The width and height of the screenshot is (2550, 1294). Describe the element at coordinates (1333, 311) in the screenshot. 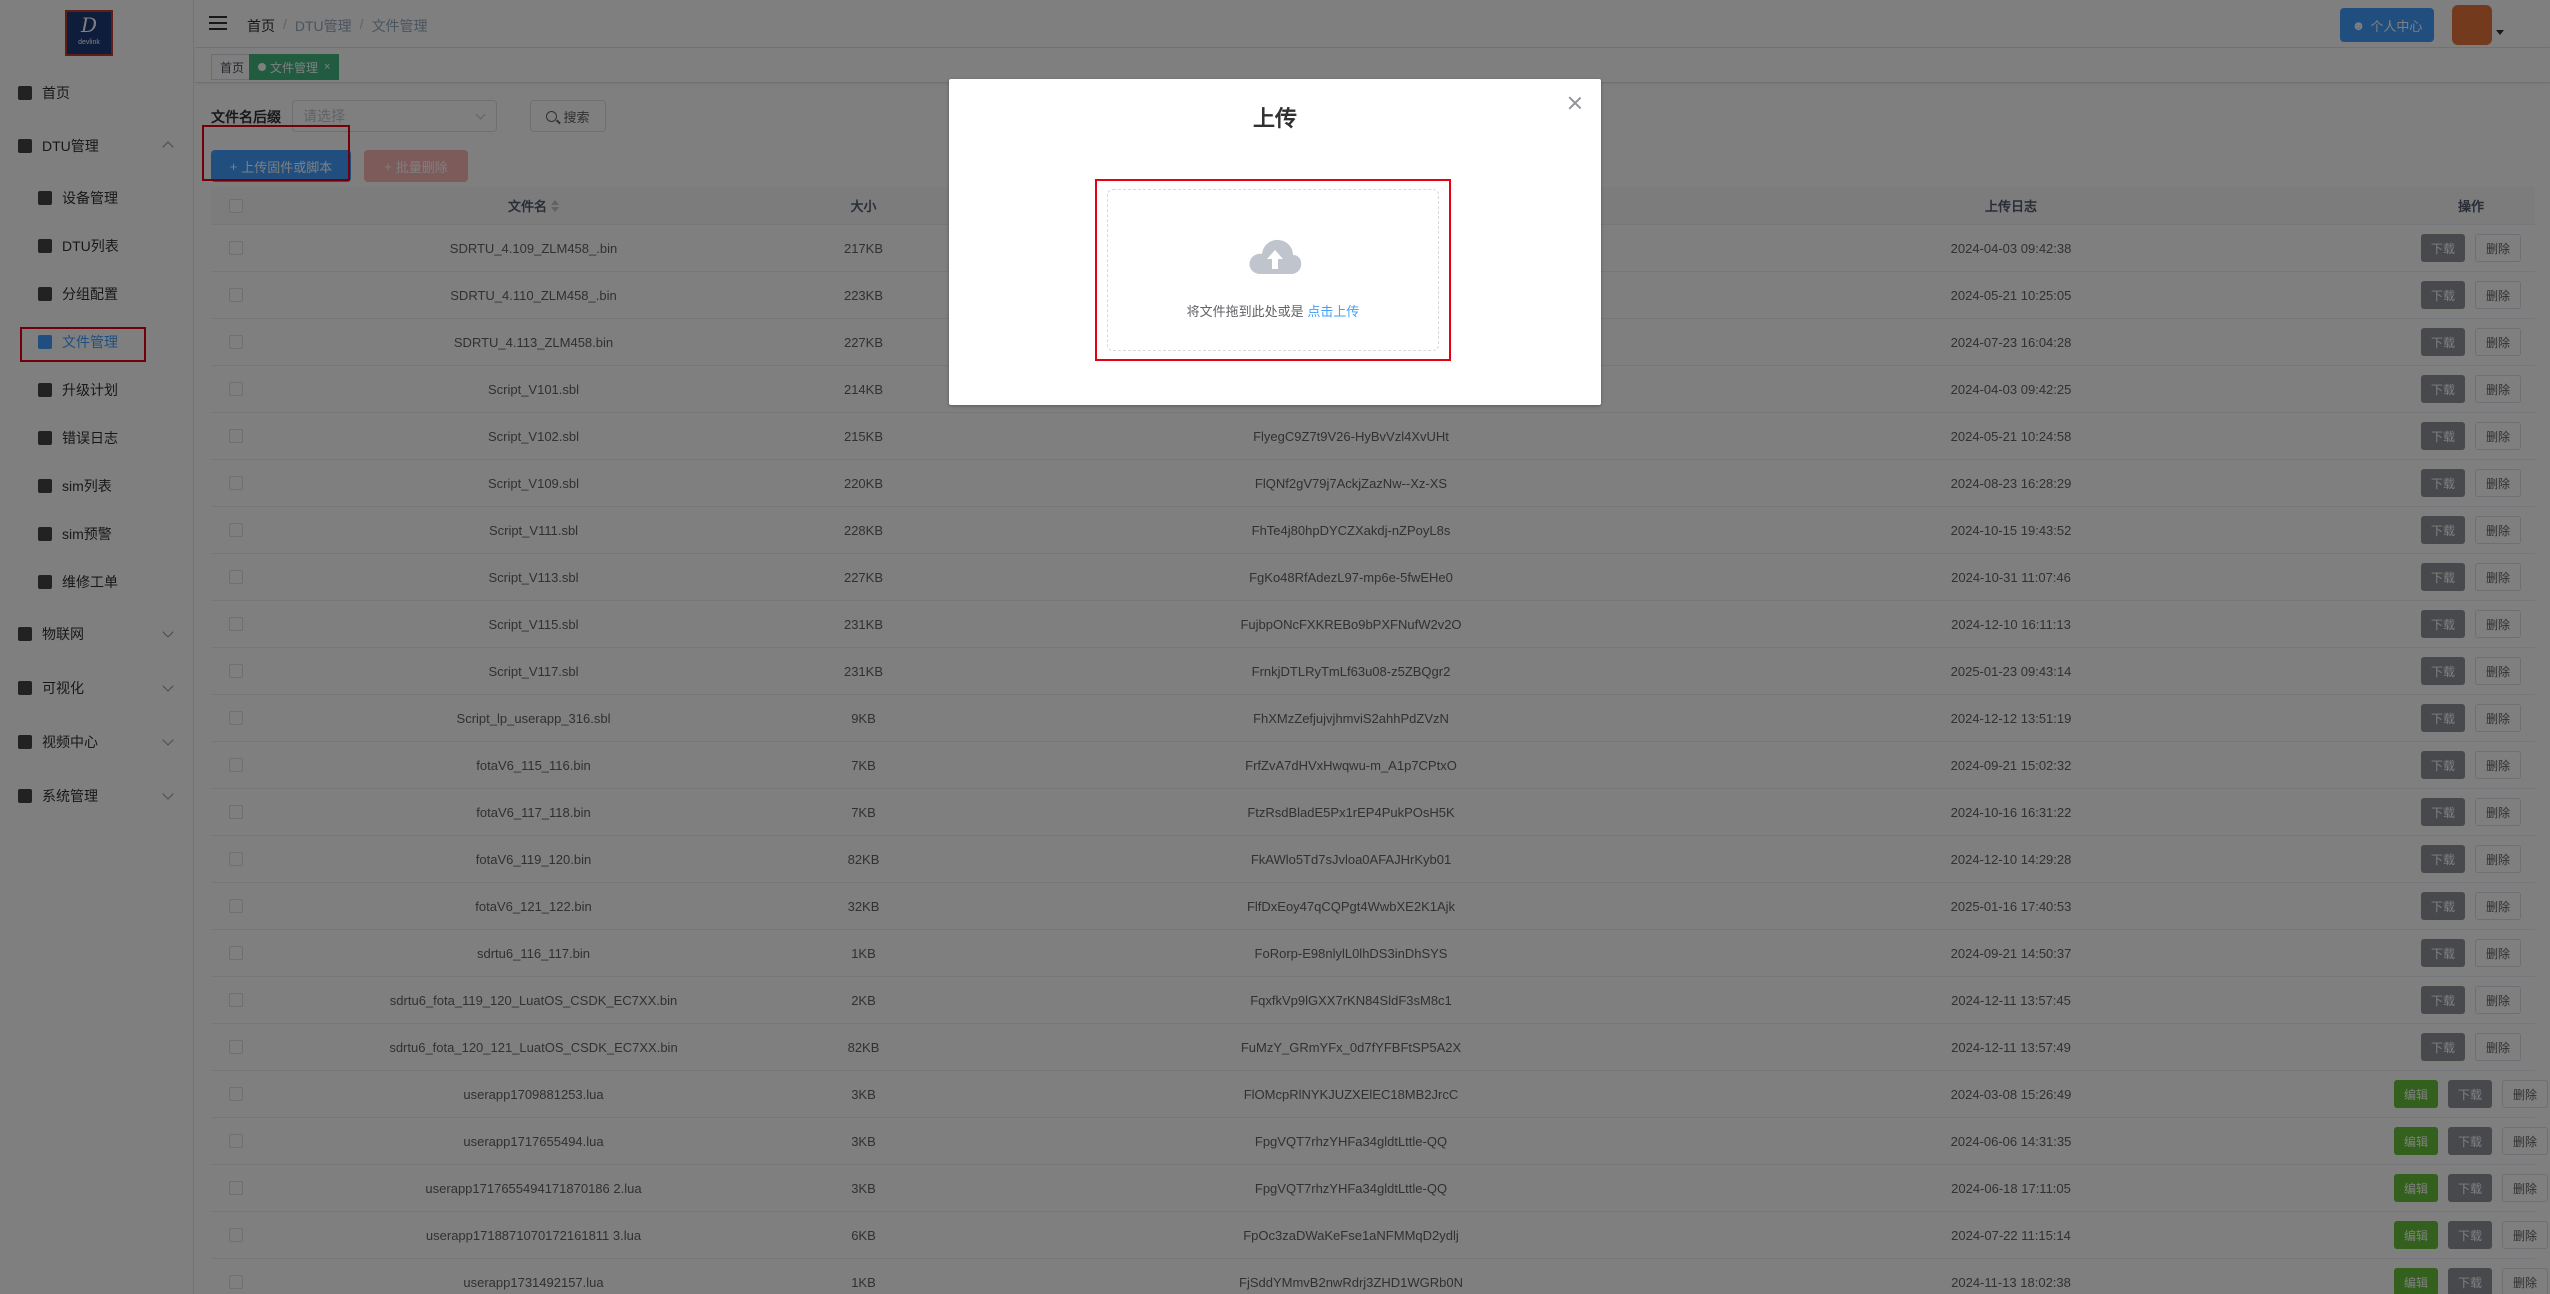

I see `click-upload-link: 点击上传` at that location.